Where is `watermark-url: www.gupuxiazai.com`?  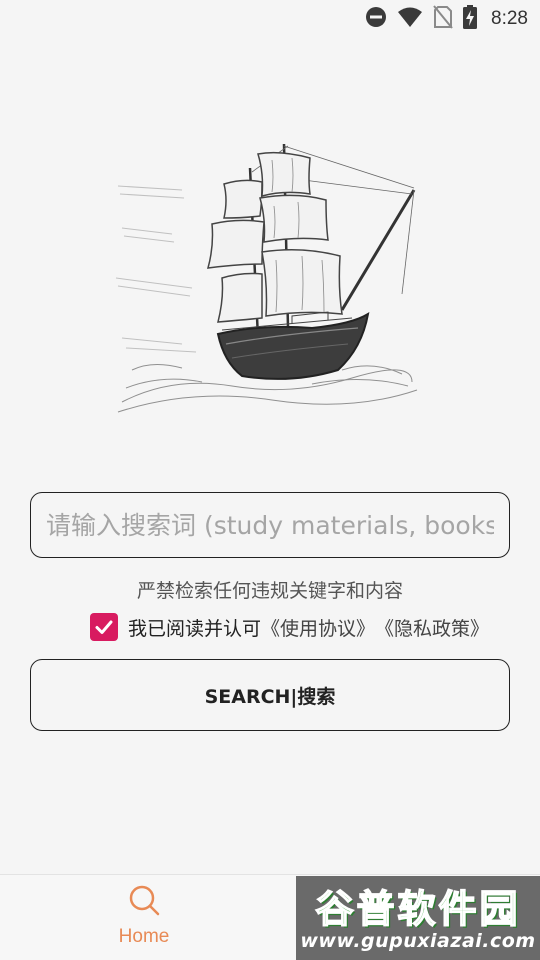 watermark-url: www.gupuxiazai.com is located at coordinates (418, 941).